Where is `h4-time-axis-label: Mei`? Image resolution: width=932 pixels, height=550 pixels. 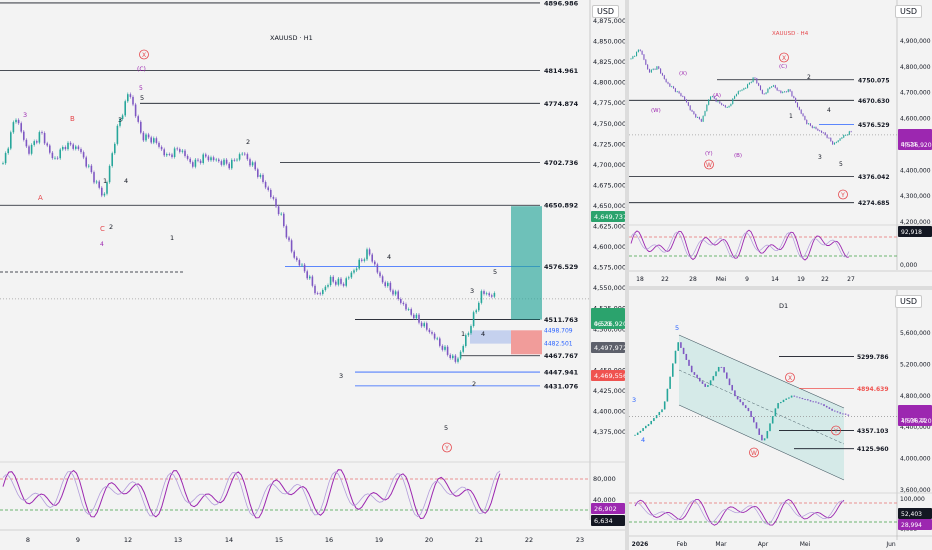
h4-time-axis-label: Mei is located at coordinates (721, 279).